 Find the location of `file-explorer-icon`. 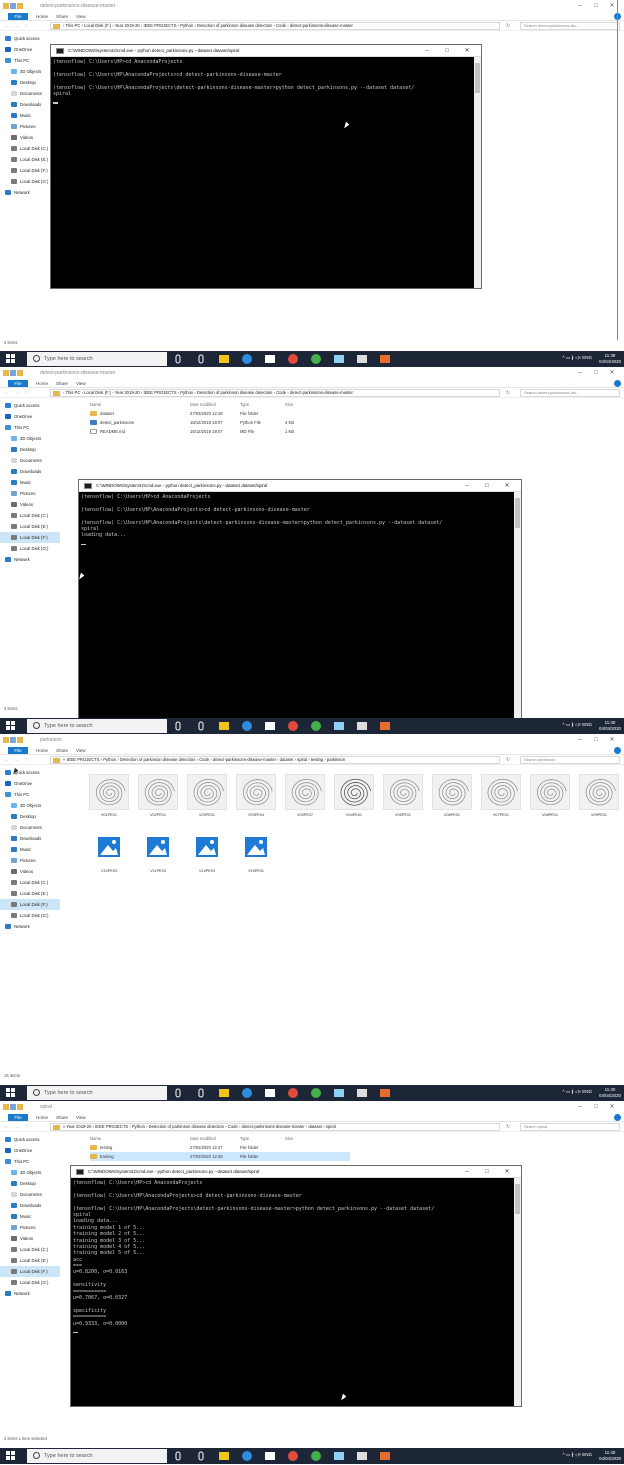

file-explorer-icon is located at coordinates (224, 359).